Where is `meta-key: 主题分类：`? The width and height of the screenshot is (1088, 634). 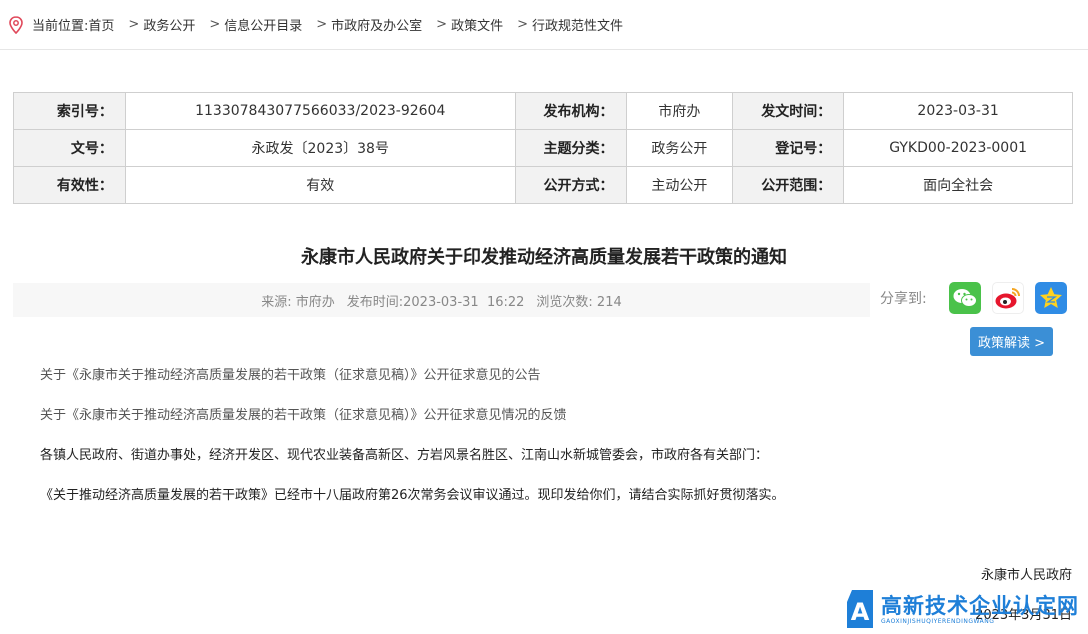
meta-key: 主题分类： is located at coordinates (570, 148).